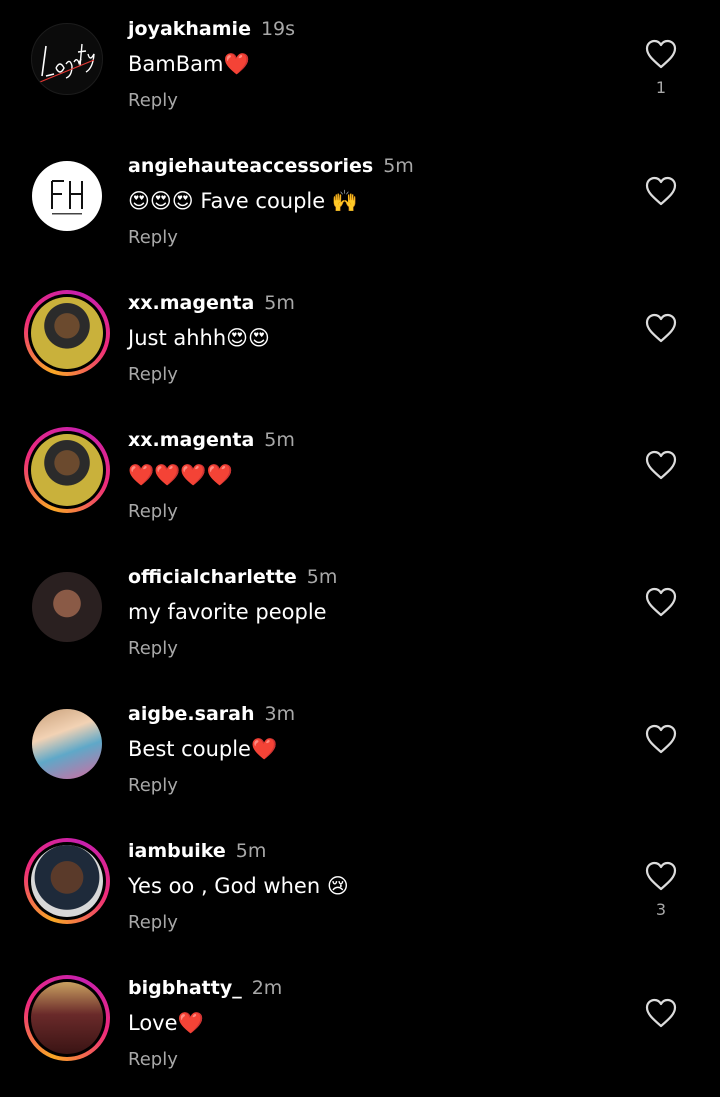 Image resolution: width=720 pixels, height=1097 pixels. I want to click on comment-text: BamBam❤️, so click(189, 64).